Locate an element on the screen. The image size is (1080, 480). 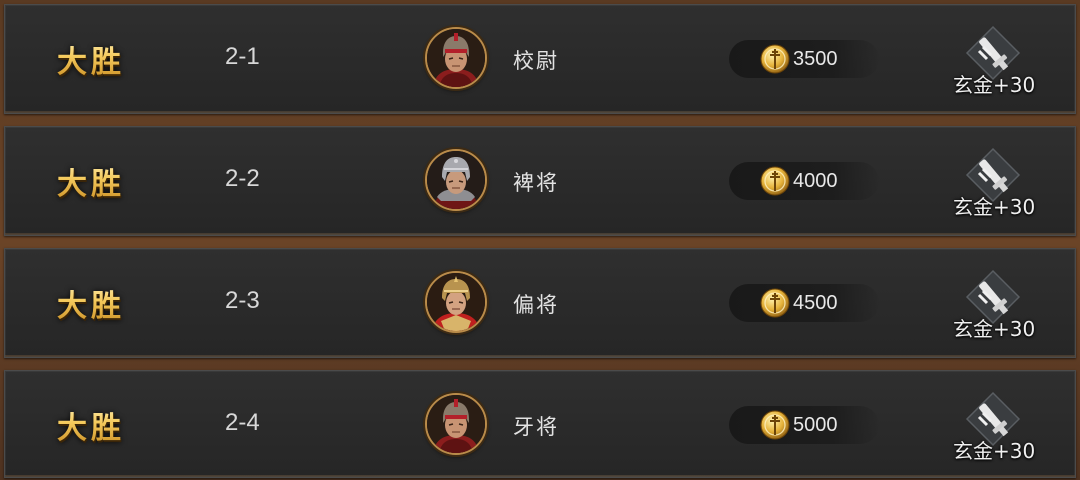
general-rank-label: 牙将 is located at coordinates (536, 427).